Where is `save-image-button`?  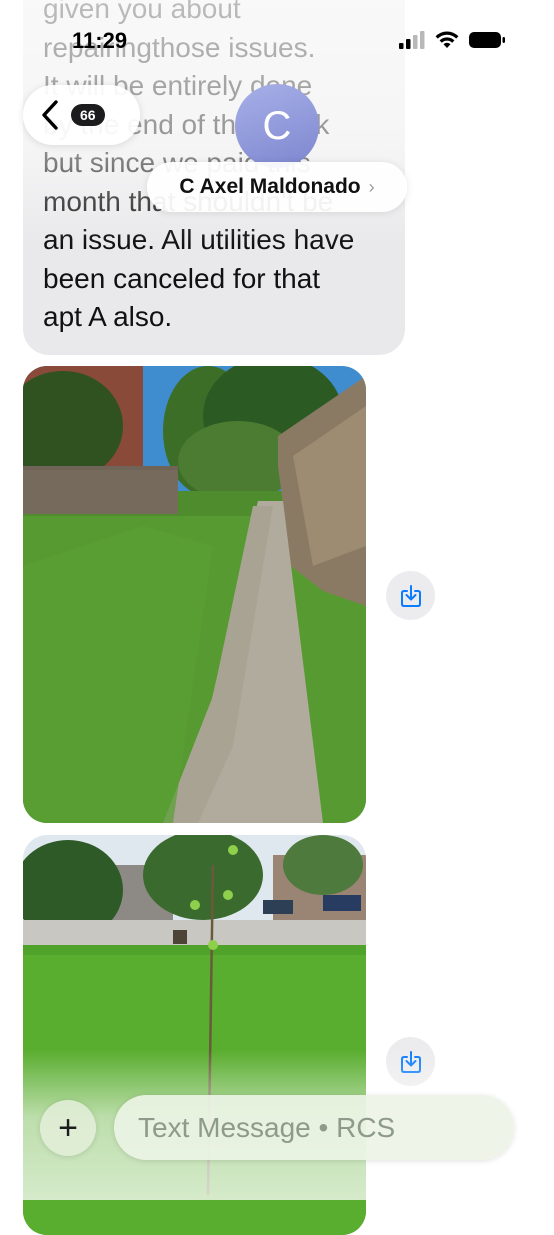 save-image-button is located at coordinates (410, 595).